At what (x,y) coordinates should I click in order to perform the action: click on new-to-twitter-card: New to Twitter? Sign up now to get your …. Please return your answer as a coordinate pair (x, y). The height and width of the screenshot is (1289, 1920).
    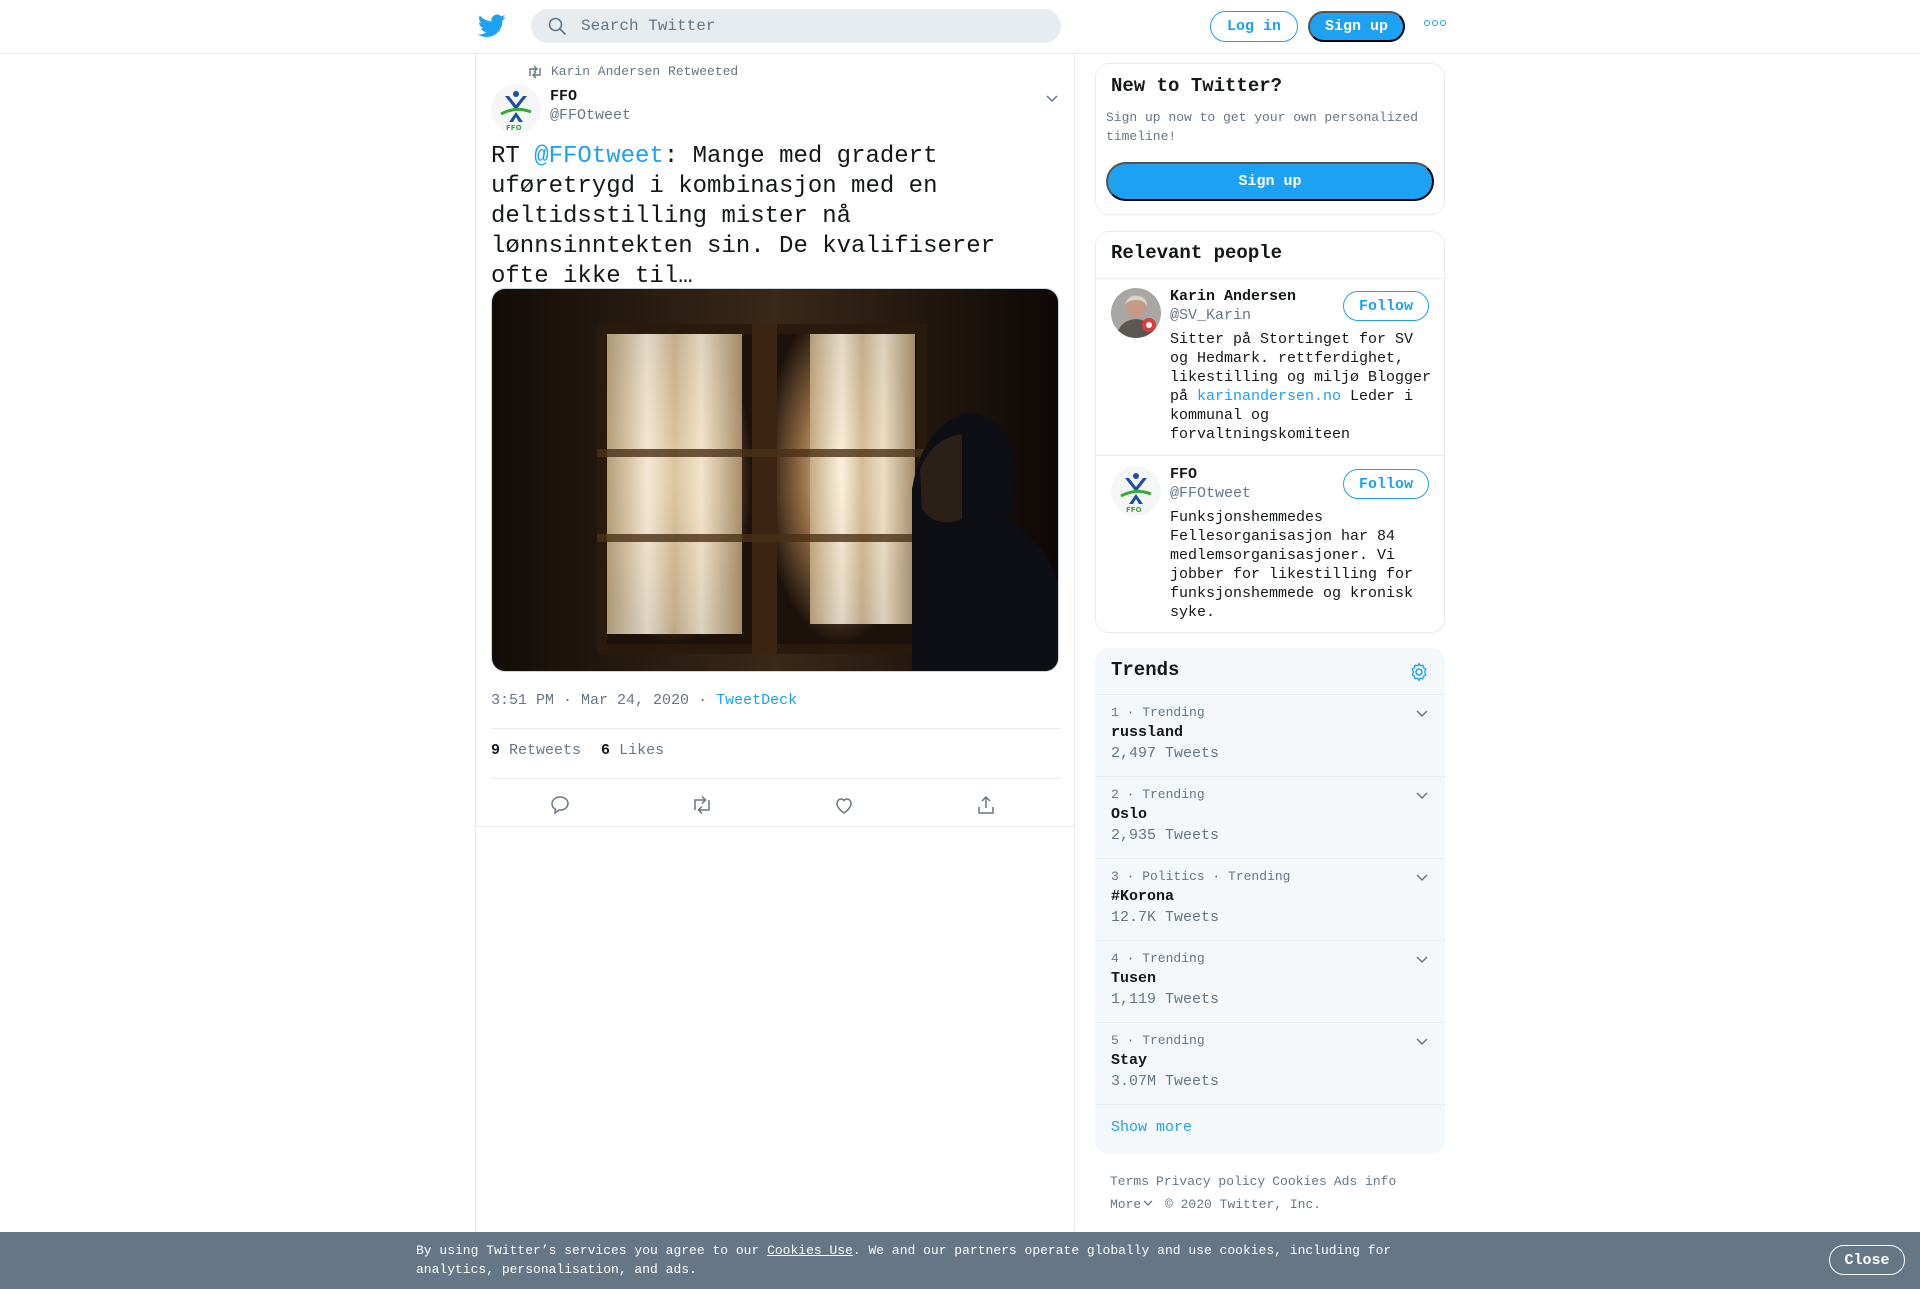
    Looking at the image, I should click on (1270, 139).